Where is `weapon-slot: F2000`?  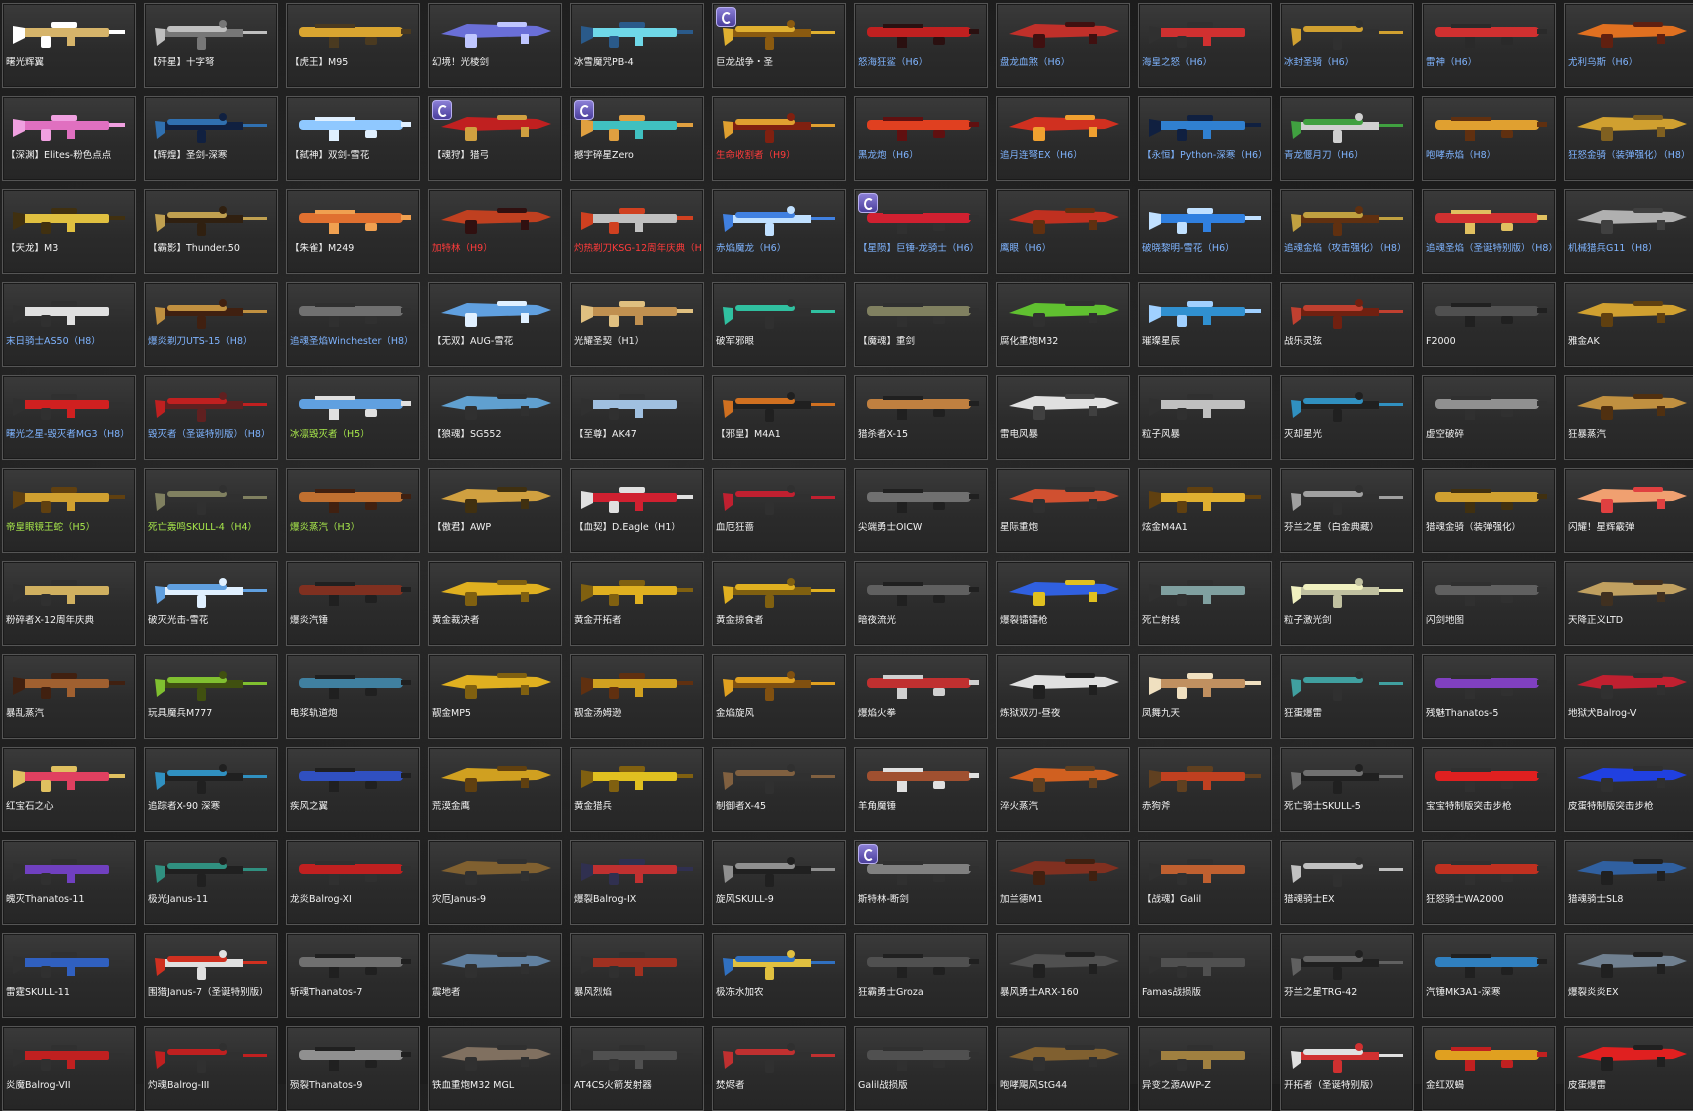 weapon-slot: F2000 is located at coordinates (1489, 324).